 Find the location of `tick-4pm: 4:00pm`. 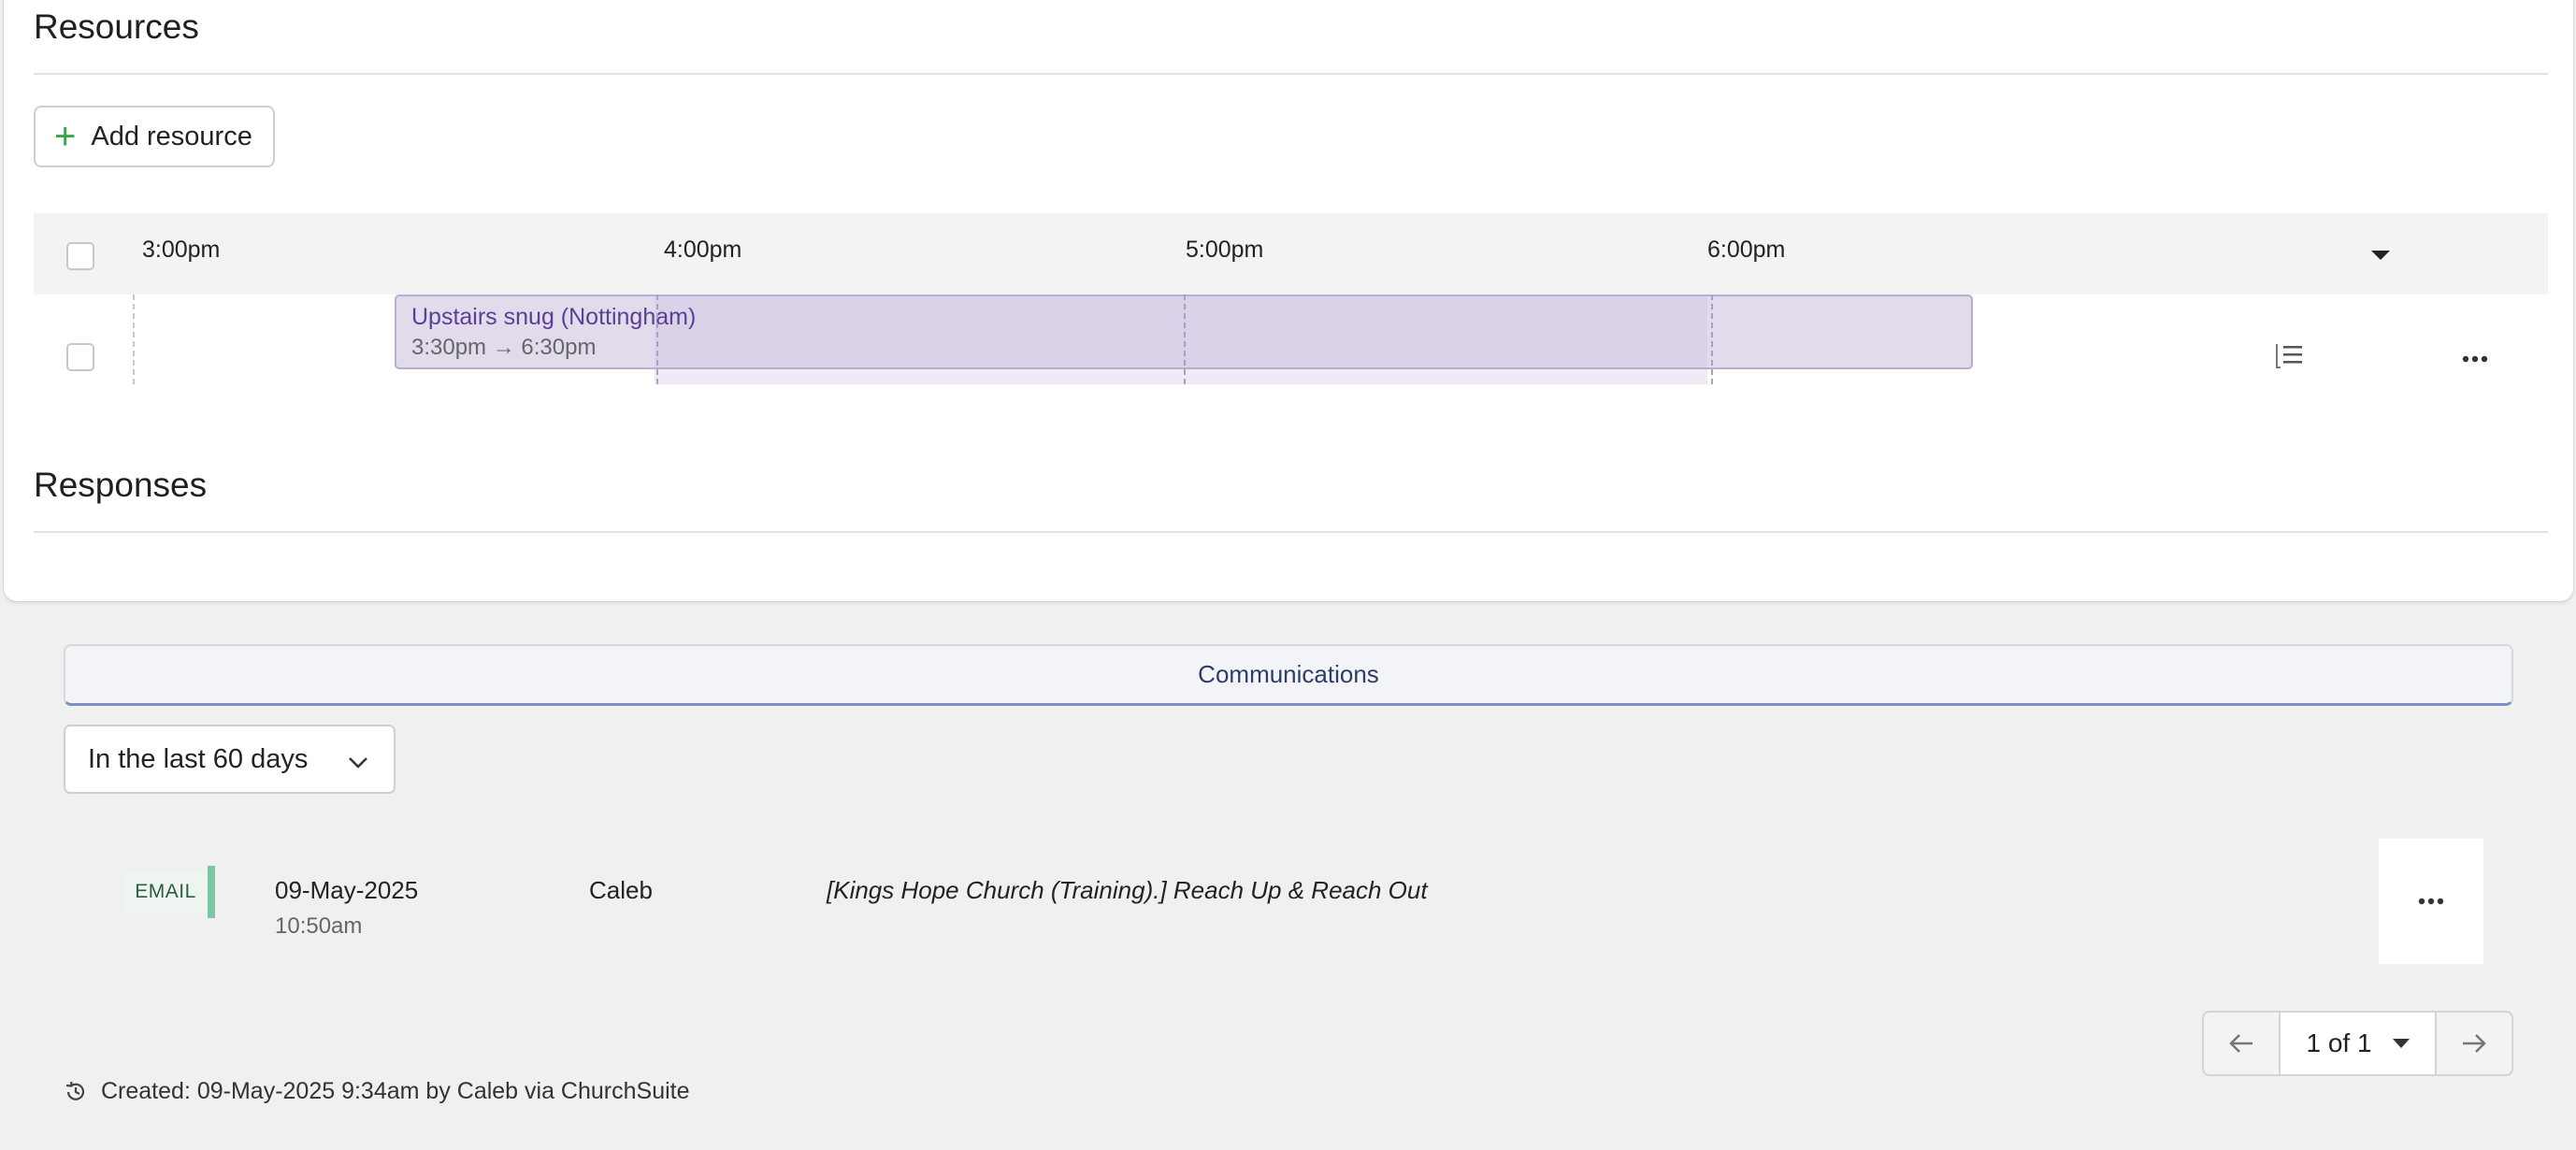

tick-4pm: 4:00pm is located at coordinates (703, 250).